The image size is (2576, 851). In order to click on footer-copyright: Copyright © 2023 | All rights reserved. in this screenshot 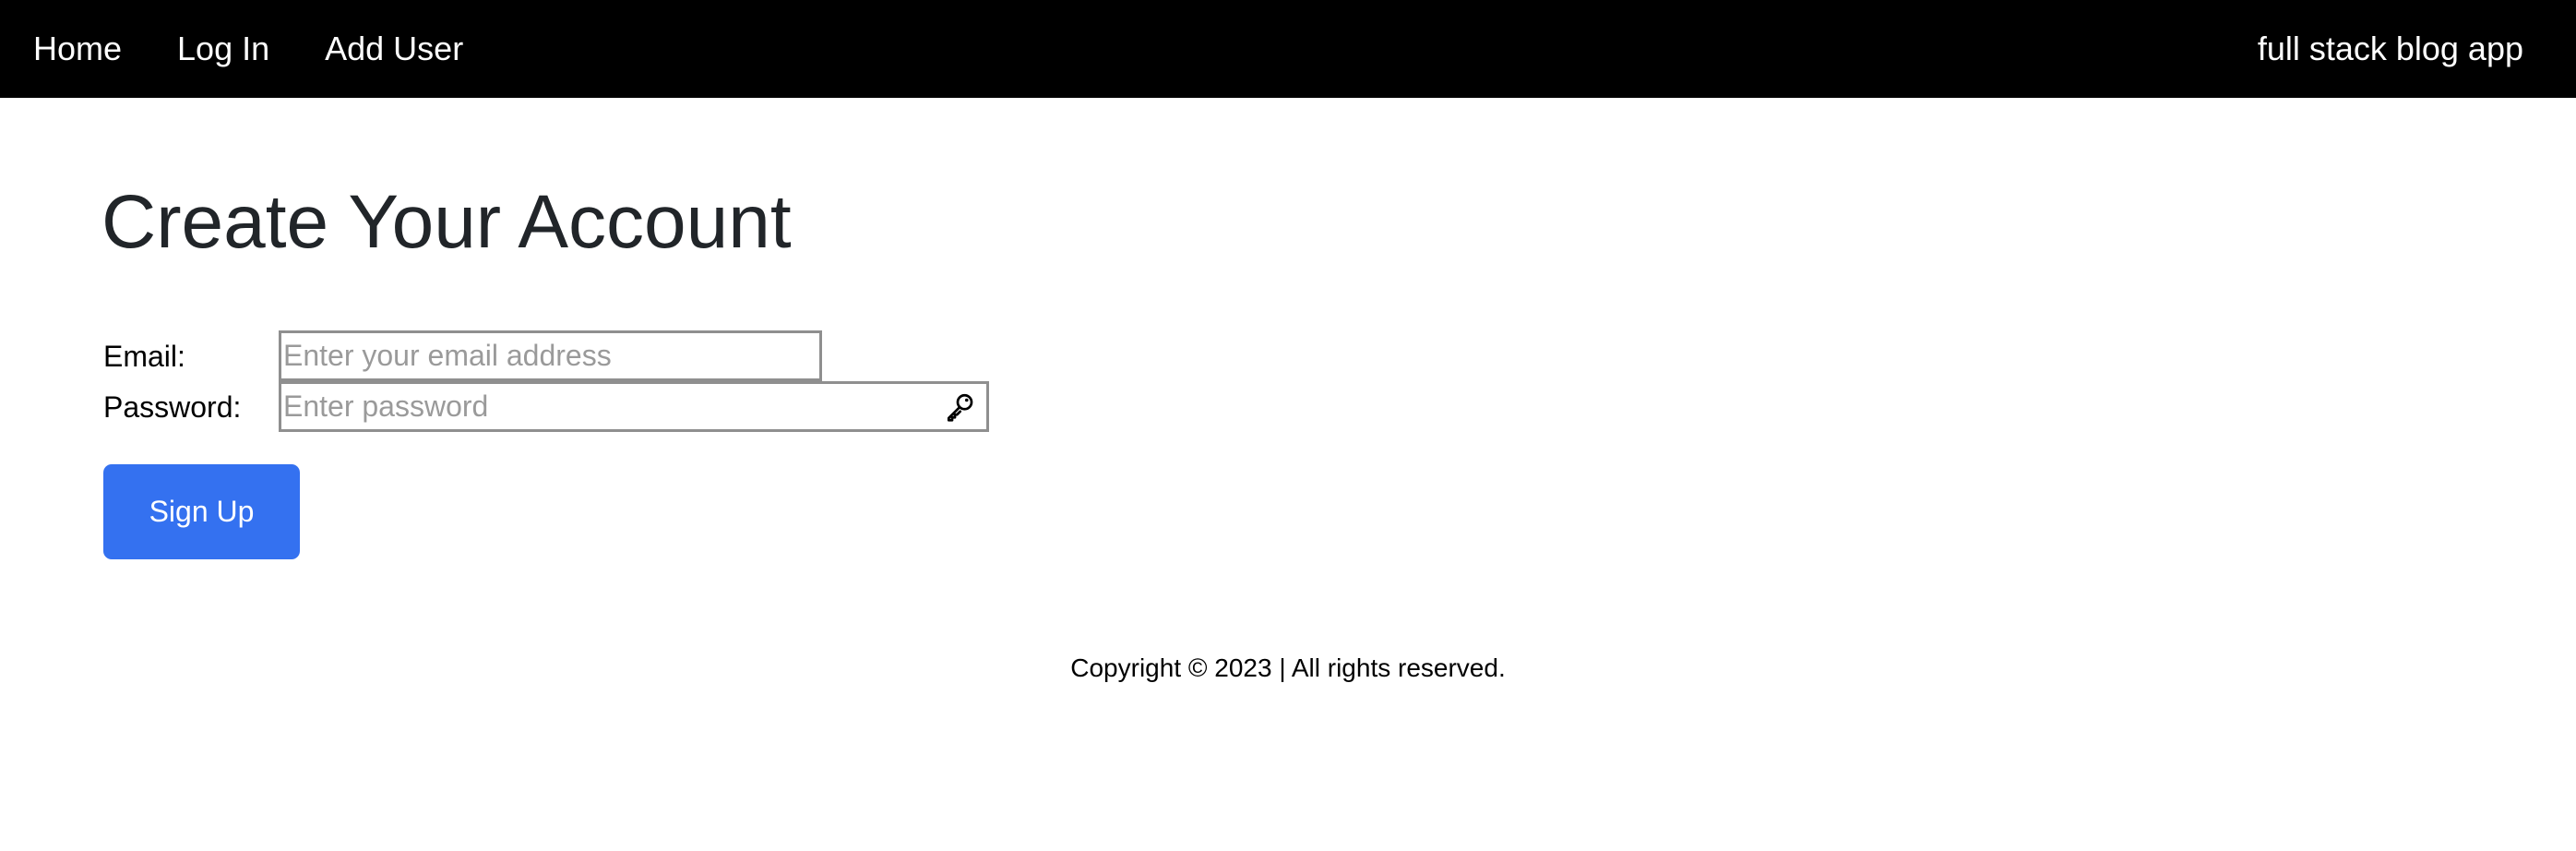, I will do `click(1288, 667)`.